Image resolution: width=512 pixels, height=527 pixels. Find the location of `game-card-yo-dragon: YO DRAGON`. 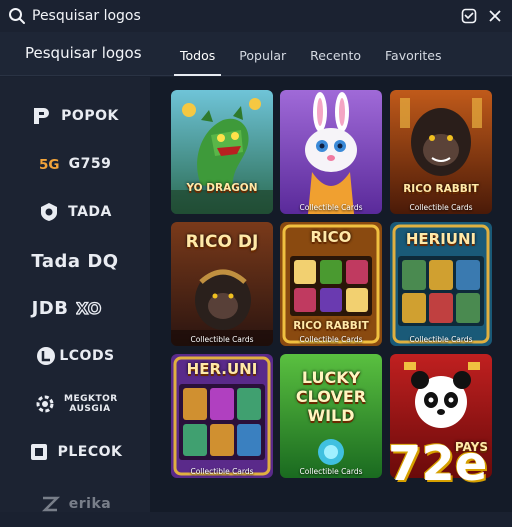

game-card-yo-dragon: YO DRAGON is located at coordinates (222, 152).